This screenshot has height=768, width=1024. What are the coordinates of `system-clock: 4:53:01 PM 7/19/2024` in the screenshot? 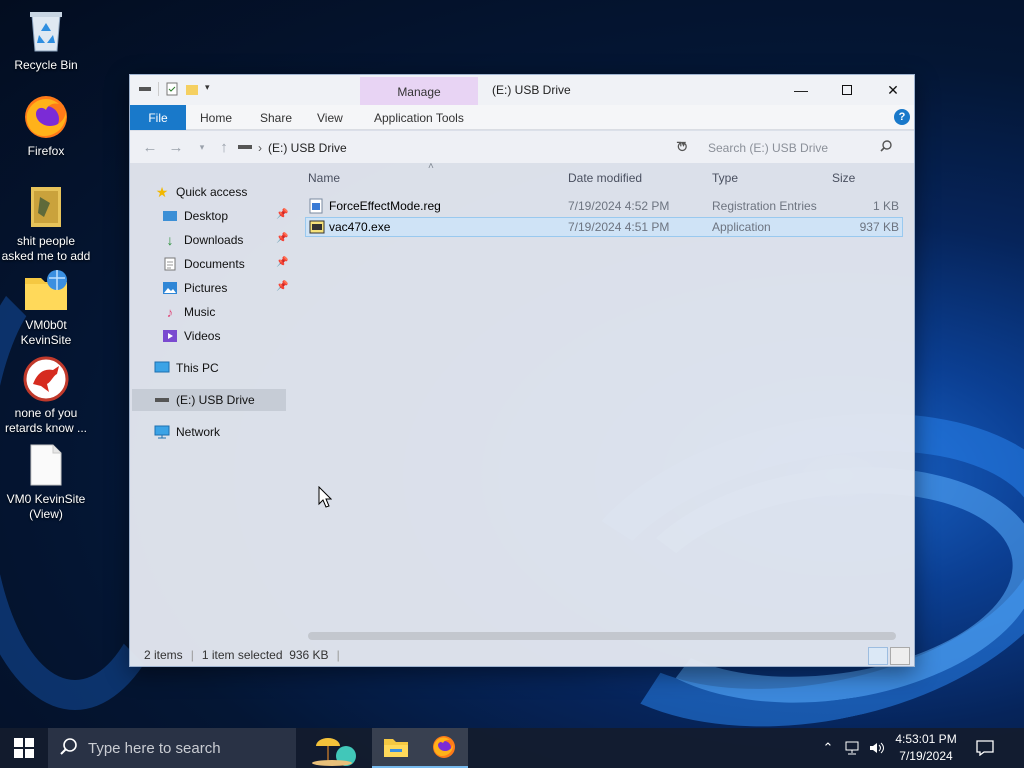 It's located at (926, 748).